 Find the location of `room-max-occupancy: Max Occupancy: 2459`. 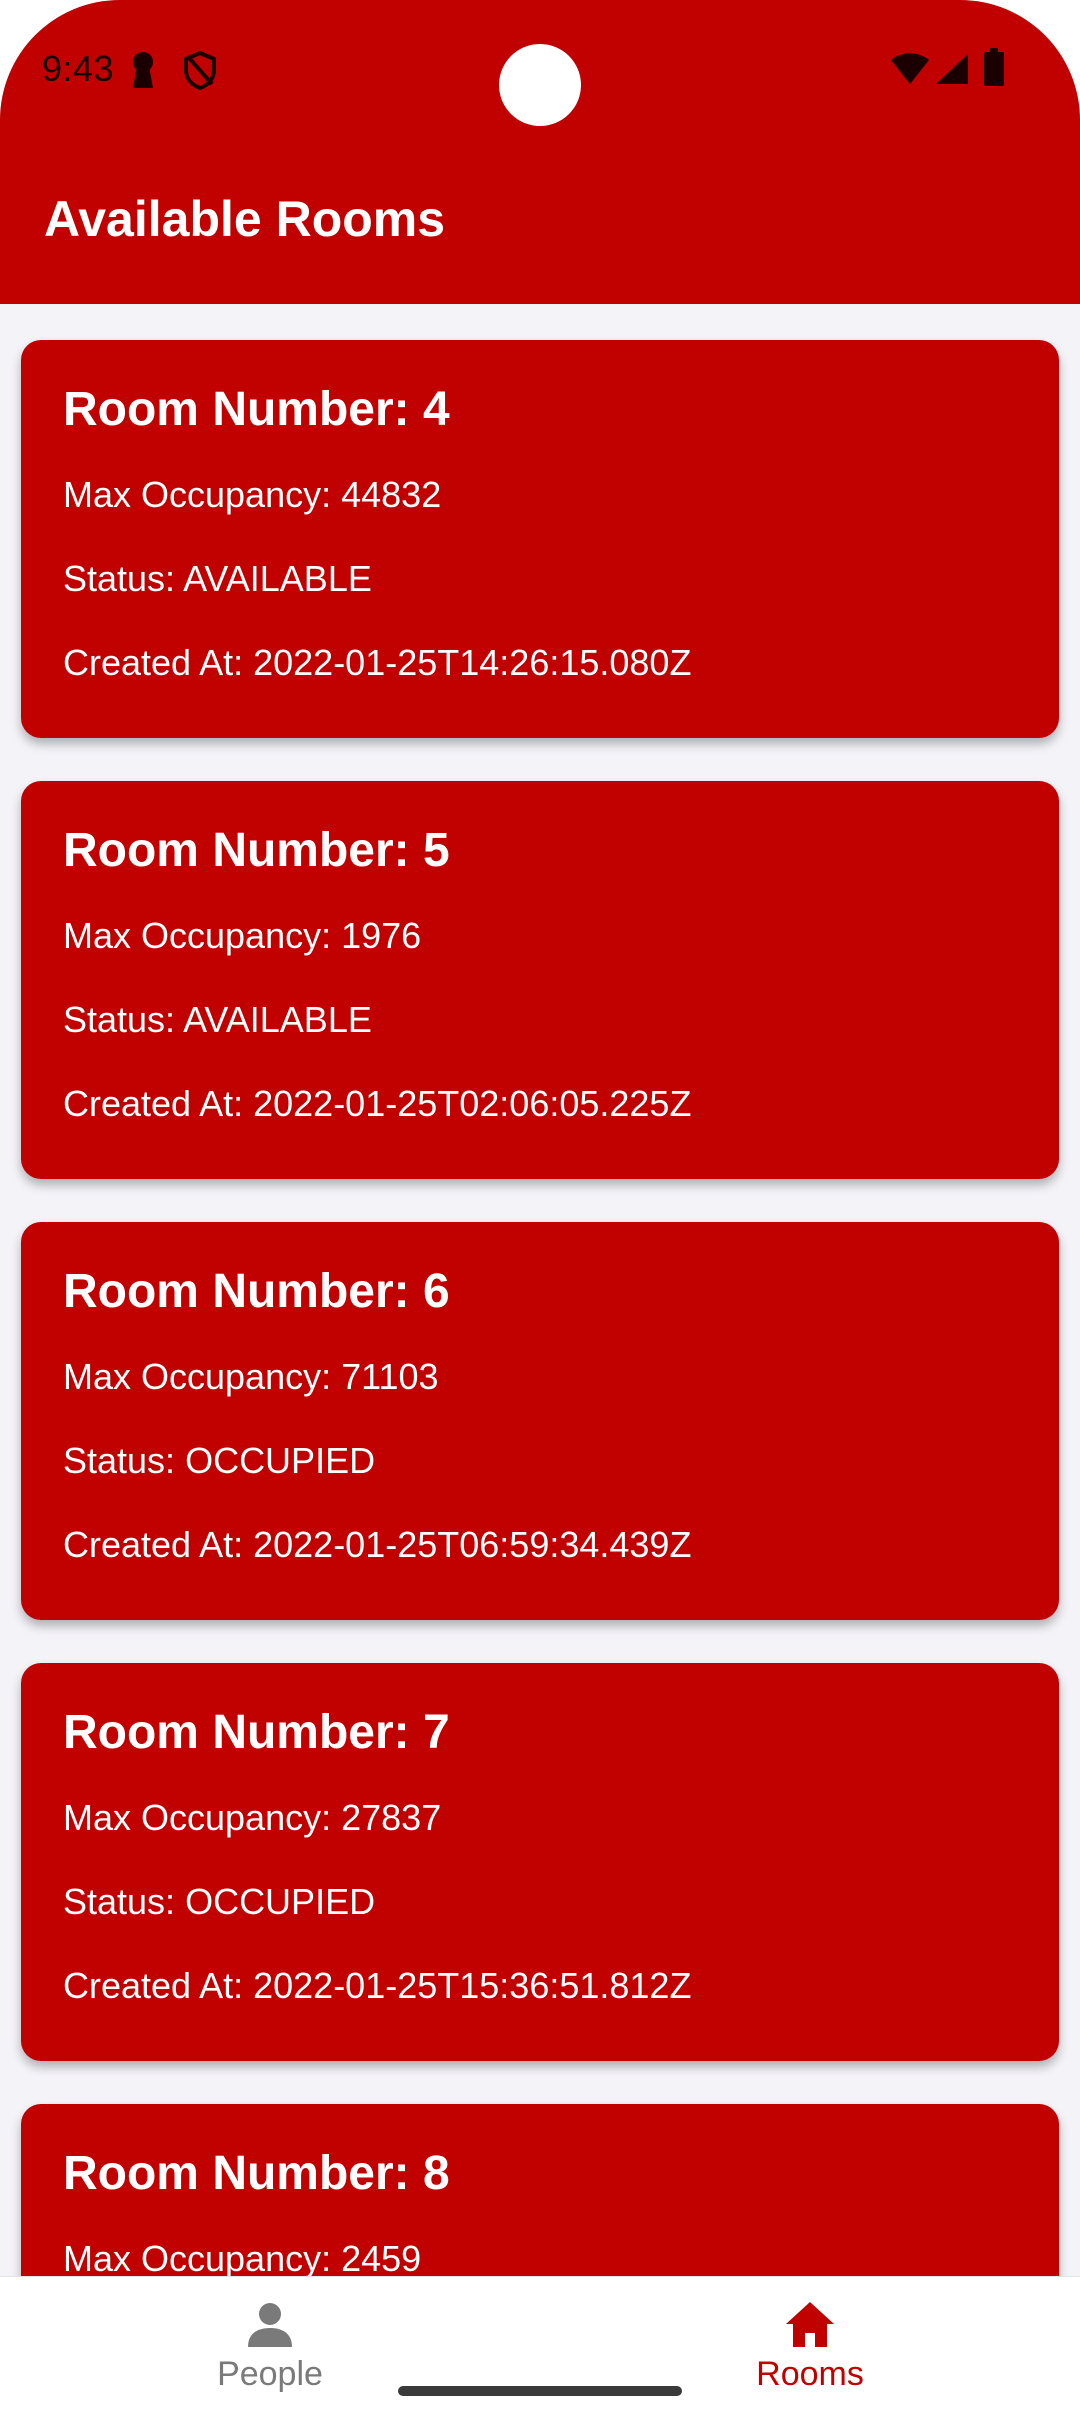

room-max-occupancy: Max Occupancy: 2459 is located at coordinates (242, 2257).